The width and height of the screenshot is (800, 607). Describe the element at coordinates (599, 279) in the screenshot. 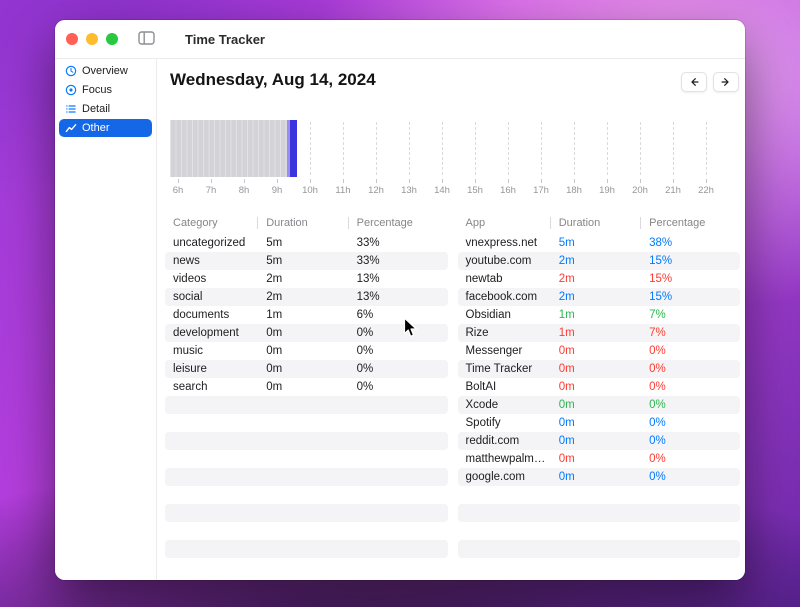

I see `table-row: newtab 2m 15%` at that location.